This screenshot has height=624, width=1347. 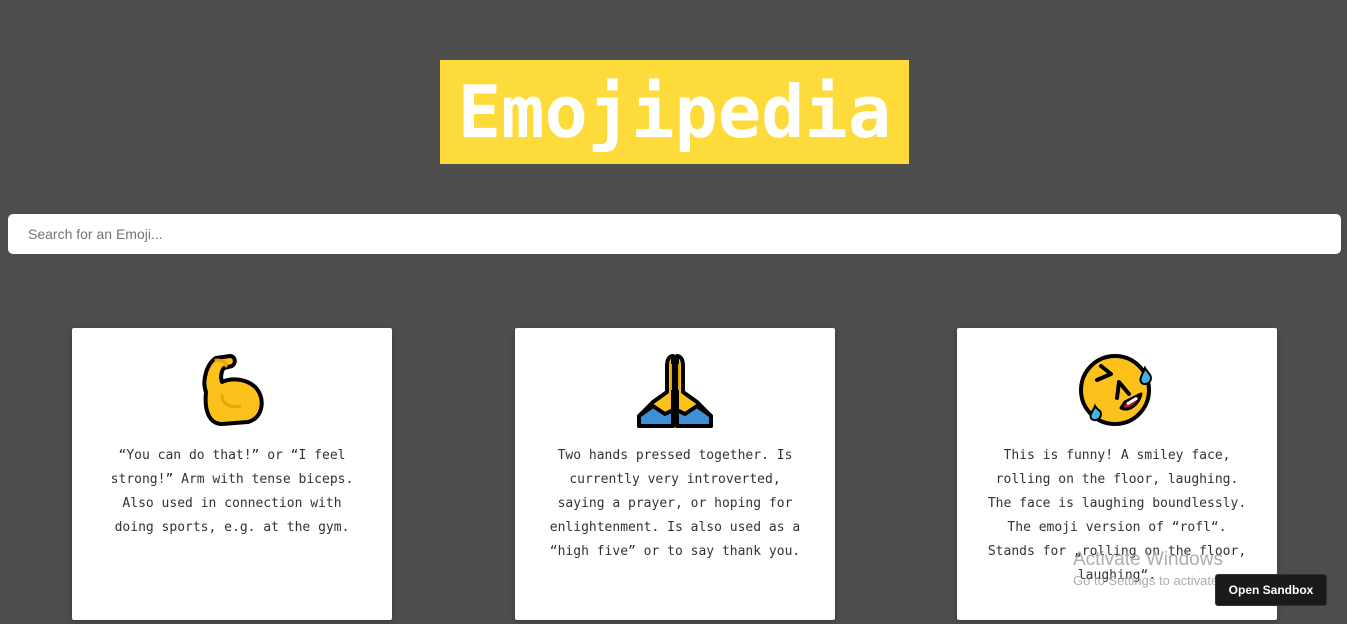 What do you see at coordinates (1271, 590) in the screenshot?
I see `open-sandbox-button: Open Sandbox` at bounding box center [1271, 590].